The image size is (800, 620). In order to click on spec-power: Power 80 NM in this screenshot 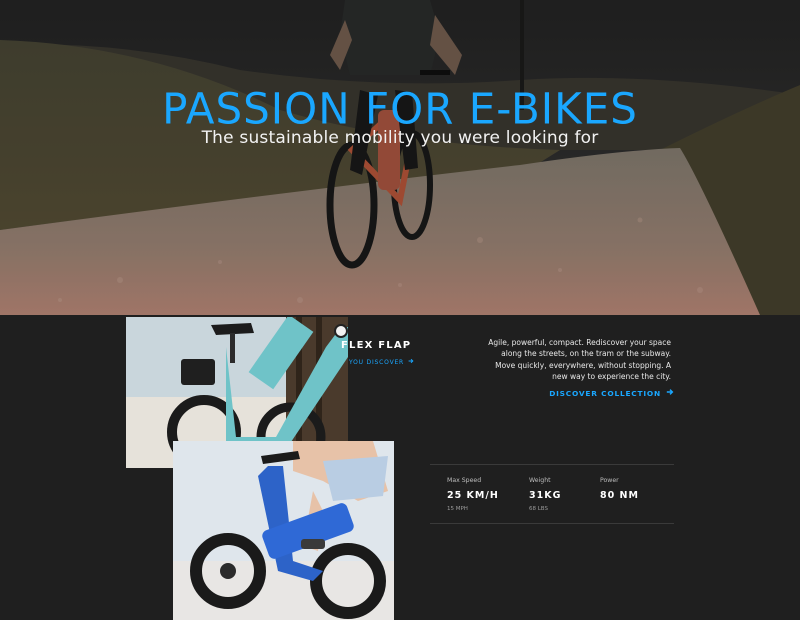, I will do `click(619, 491)`.